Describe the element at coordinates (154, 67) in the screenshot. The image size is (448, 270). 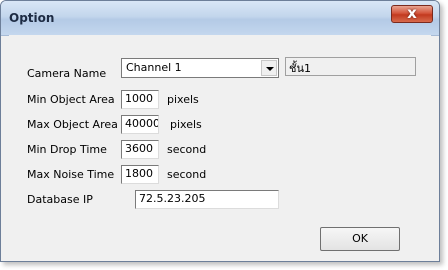
I see `camera-name-value: Channel 1` at that location.